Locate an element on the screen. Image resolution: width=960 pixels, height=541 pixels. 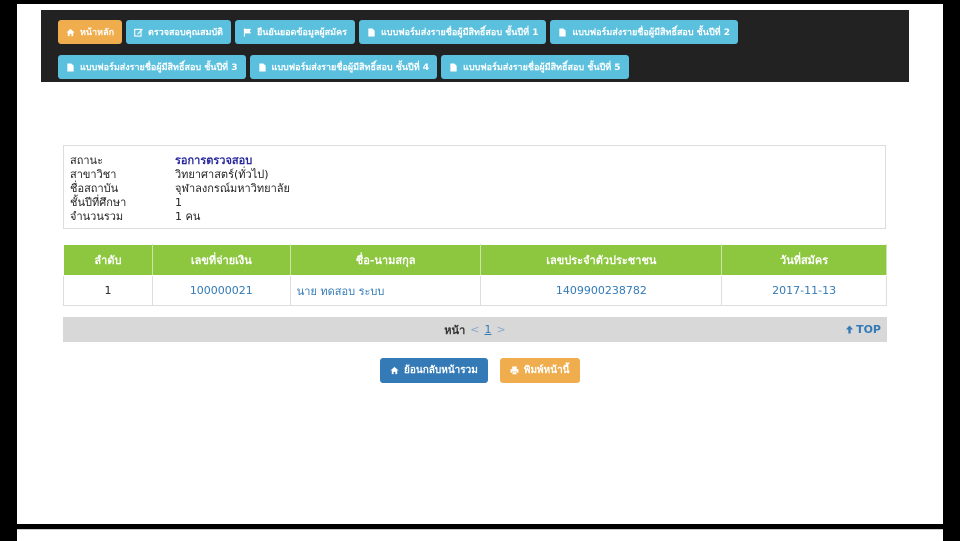
print-page-button: พิมพ์หน้านี้ is located at coordinates (539, 370).